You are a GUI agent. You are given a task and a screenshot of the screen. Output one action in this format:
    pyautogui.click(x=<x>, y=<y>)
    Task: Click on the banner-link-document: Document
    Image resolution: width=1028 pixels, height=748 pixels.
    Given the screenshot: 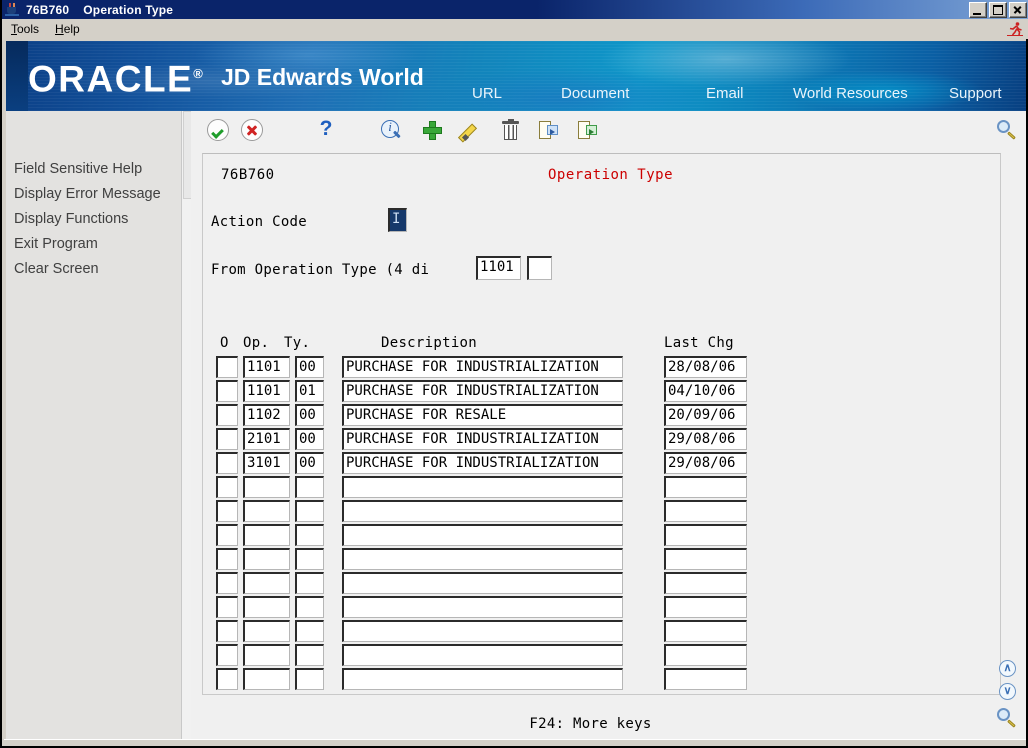 What is the action you would take?
    pyautogui.click(x=595, y=93)
    